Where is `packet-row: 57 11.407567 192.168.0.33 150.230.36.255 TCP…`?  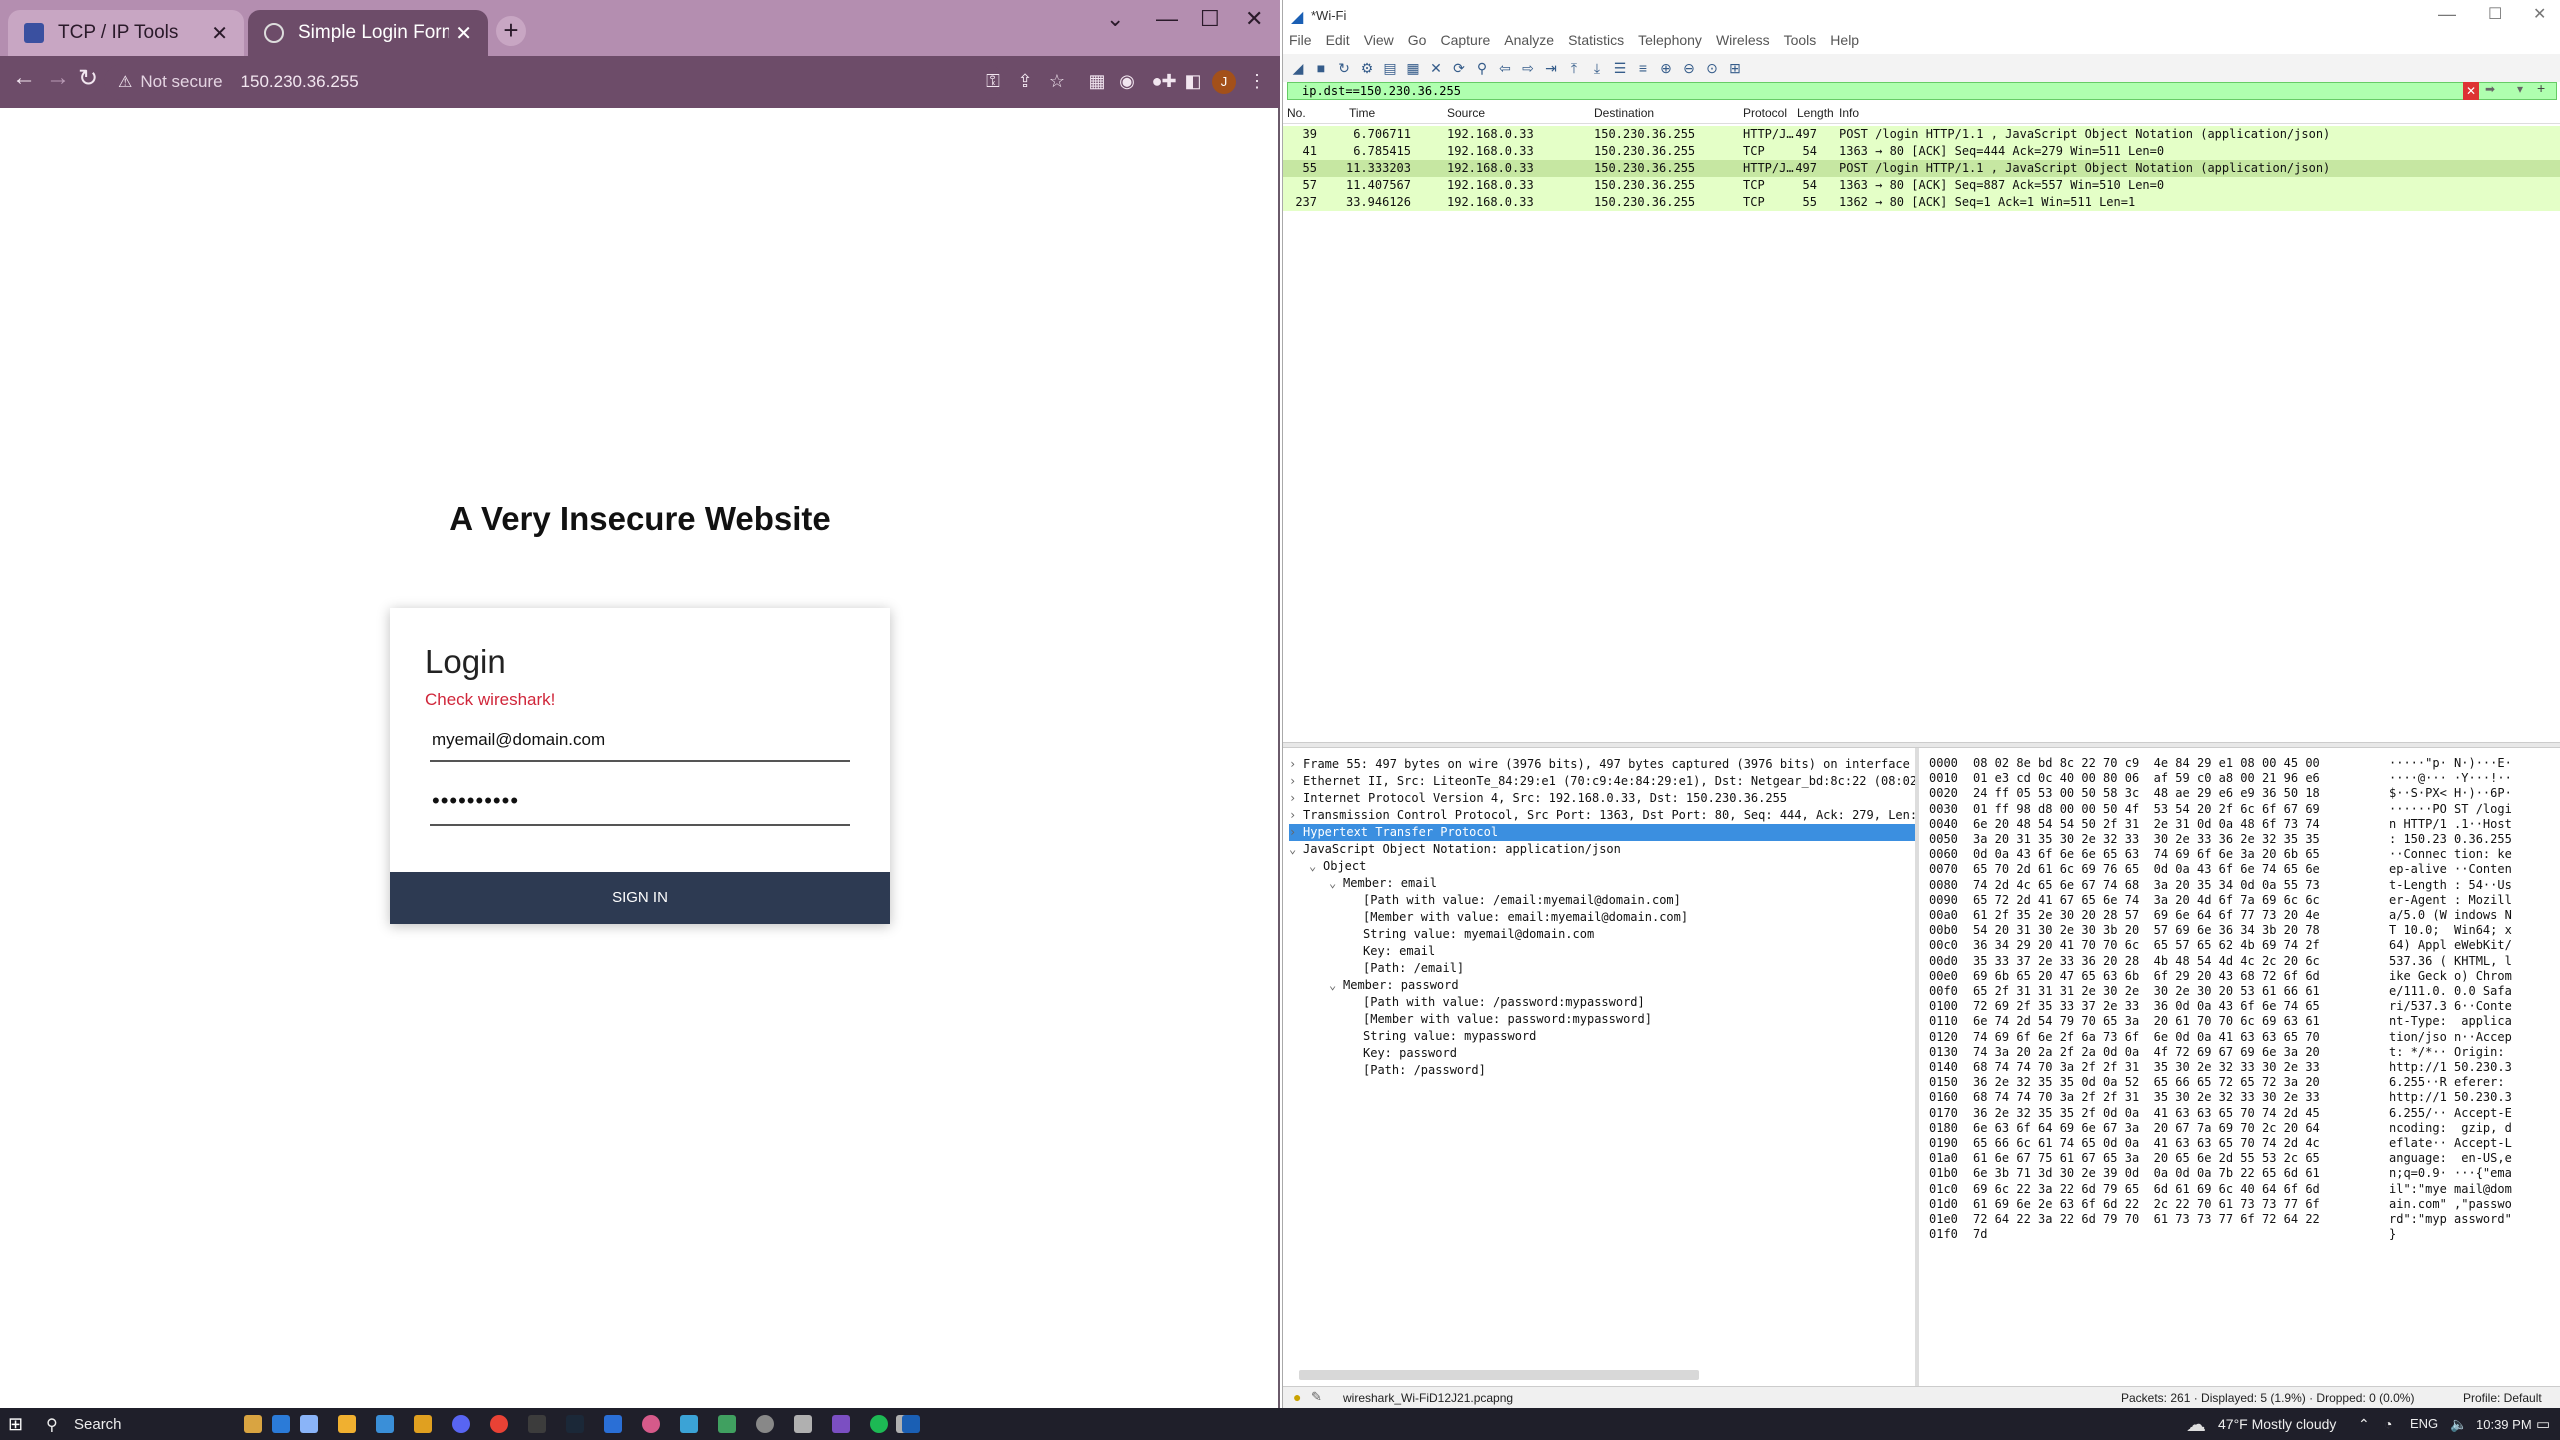 packet-row: 57 11.407567 192.168.0.33 150.230.36.255 TCP… is located at coordinates (1921, 185).